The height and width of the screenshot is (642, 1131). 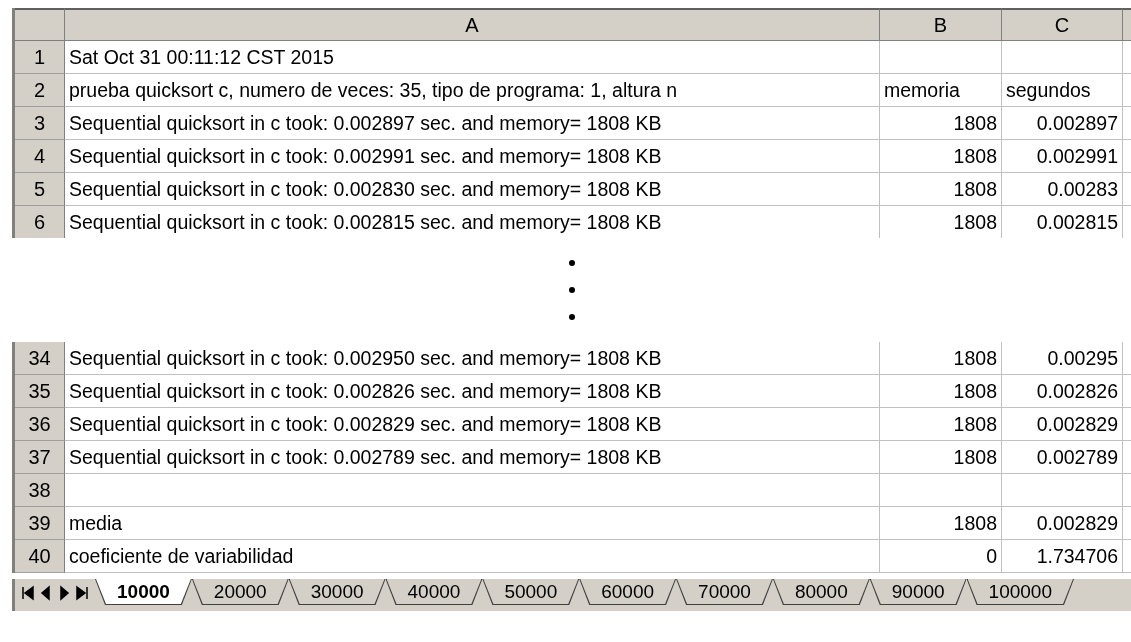 What do you see at coordinates (472, 123) in the screenshot?
I see `table-cell: Sequential quicksort in c took: 0.002897 sec. and memory= 1808 KB` at bounding box center [472, 123].